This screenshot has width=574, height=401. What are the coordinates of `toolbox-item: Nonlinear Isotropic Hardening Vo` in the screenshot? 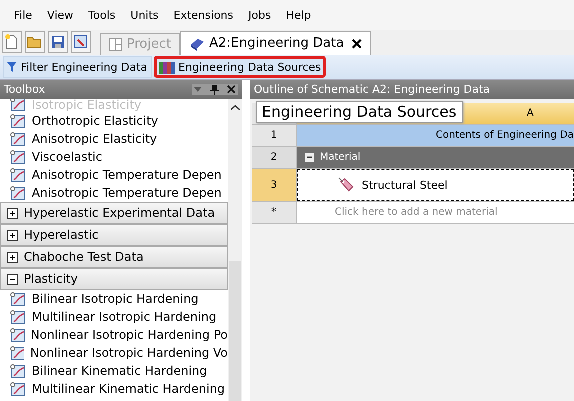 It's located at (114, 353).